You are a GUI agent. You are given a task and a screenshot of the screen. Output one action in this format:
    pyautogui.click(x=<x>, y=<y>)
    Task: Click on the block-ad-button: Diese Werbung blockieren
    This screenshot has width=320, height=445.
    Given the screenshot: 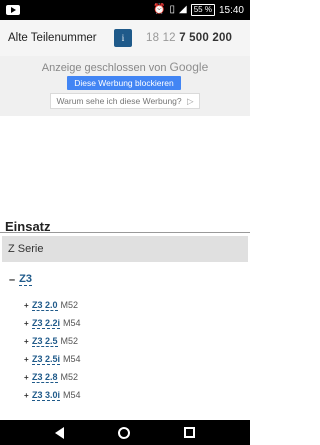 What is the action you would take?
    pyautogui.click(x=124, y=83)
    